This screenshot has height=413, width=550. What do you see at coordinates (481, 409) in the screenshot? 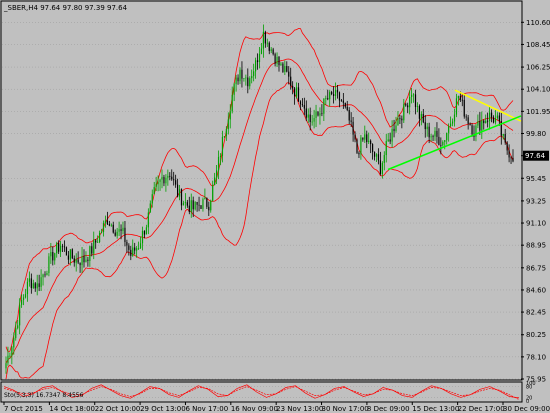
I see `time-tick-label: 22 Dec 17:00` at bounding box center [481, 409].